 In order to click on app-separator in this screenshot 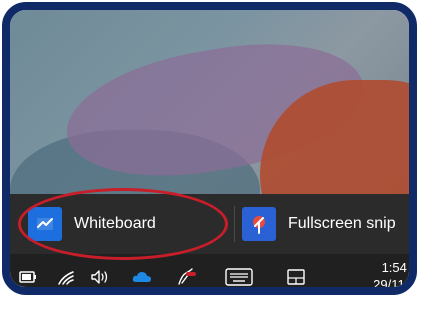, I will do `click(234, 224)`.